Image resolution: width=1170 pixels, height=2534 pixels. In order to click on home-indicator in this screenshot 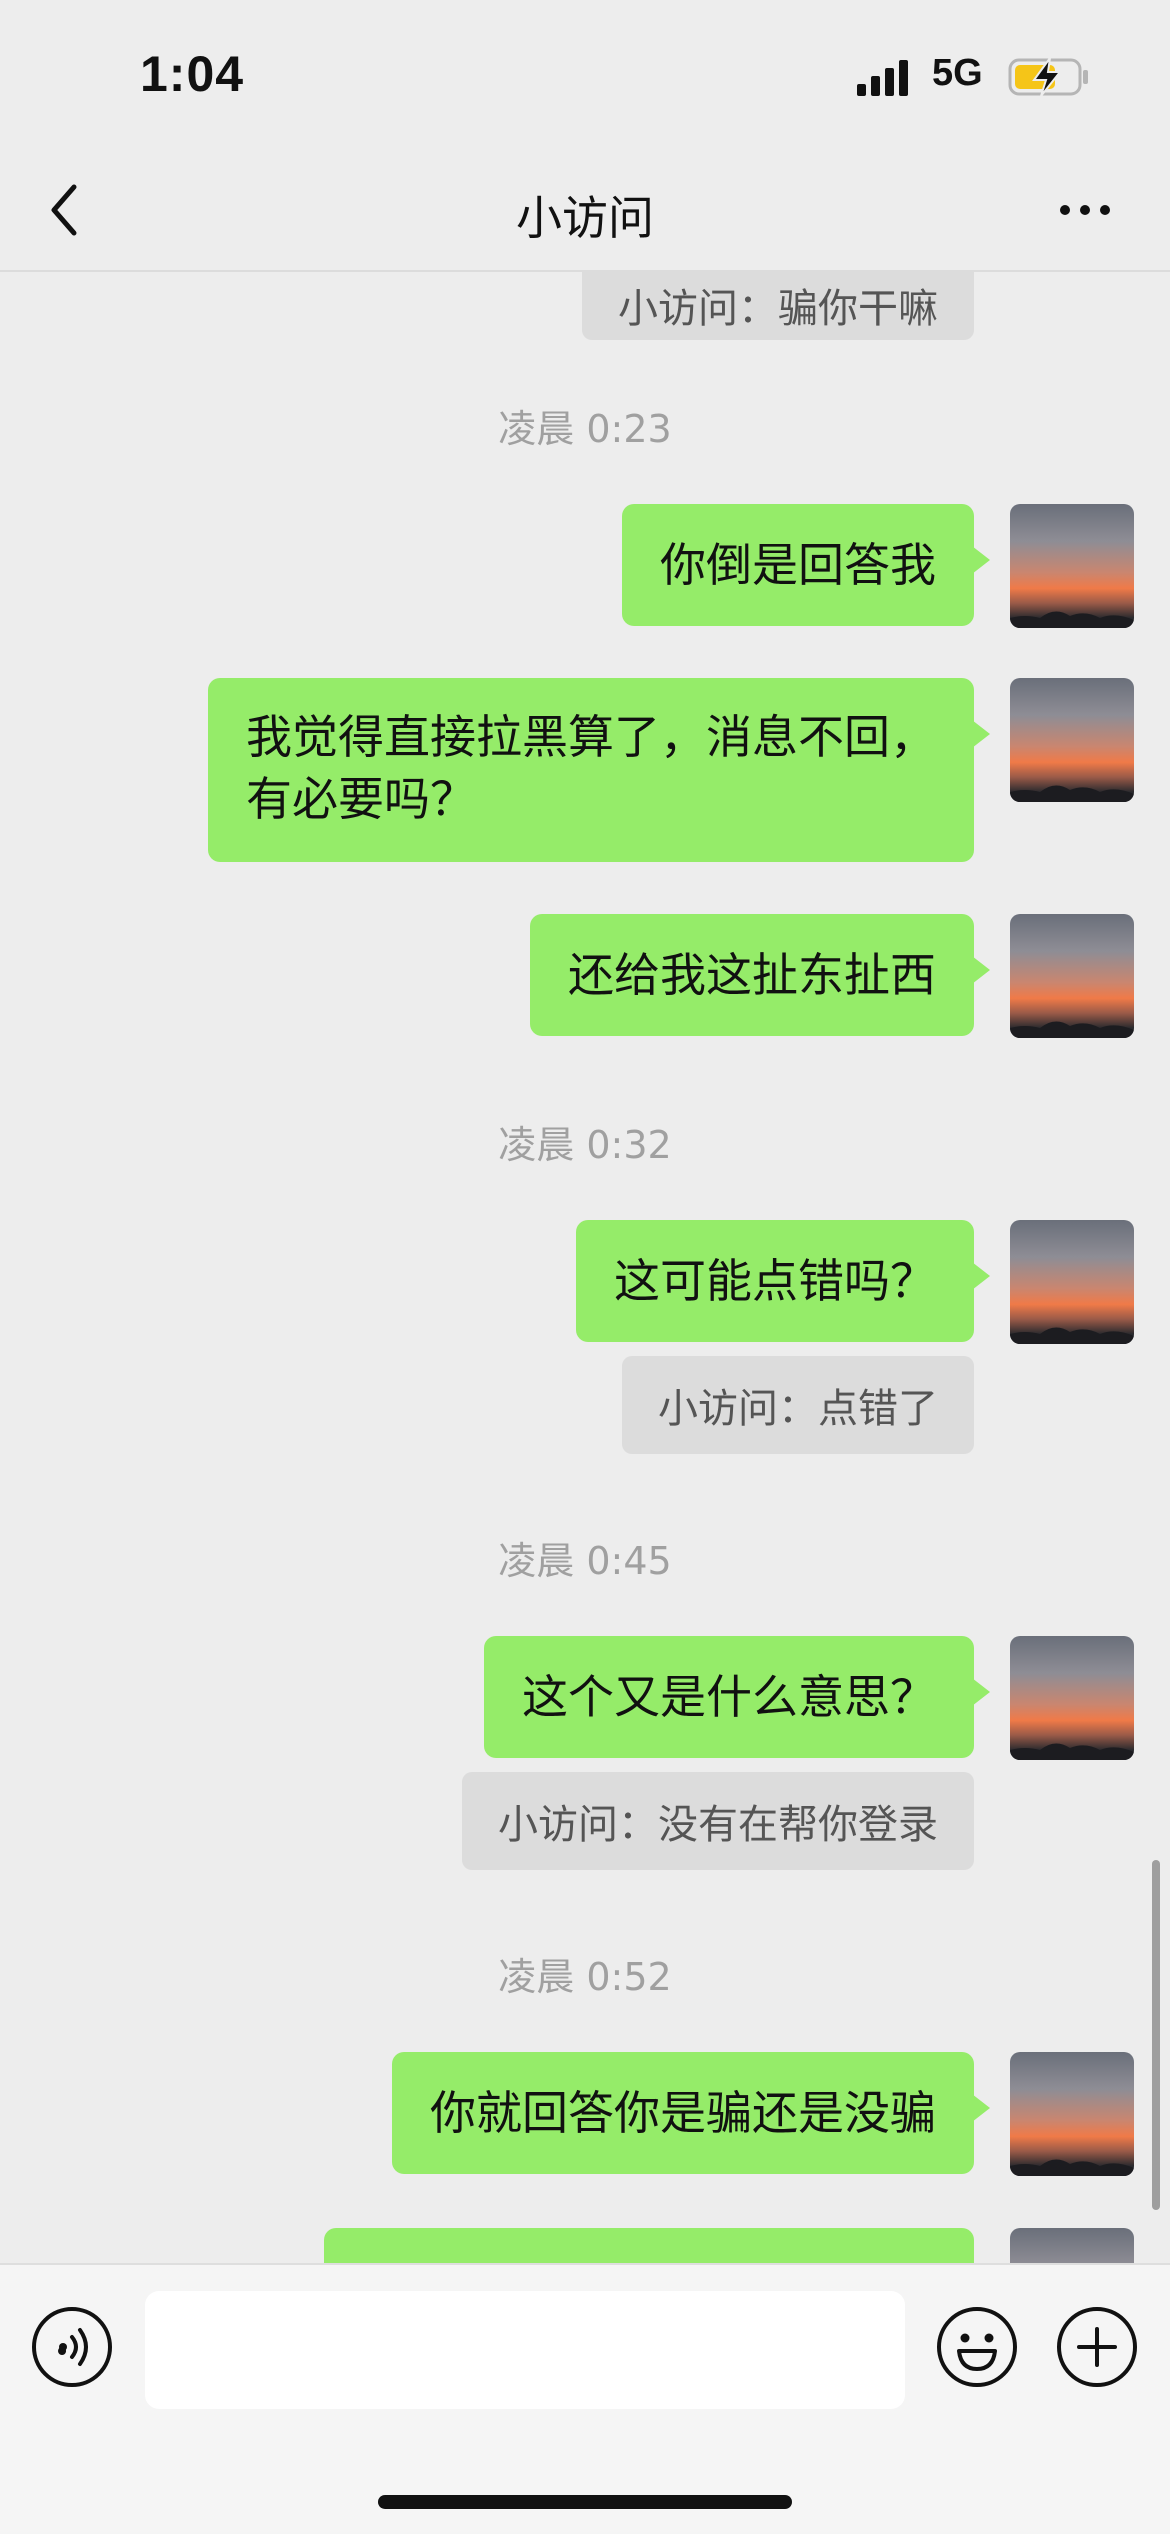, I will do `click(585, 2502)`.